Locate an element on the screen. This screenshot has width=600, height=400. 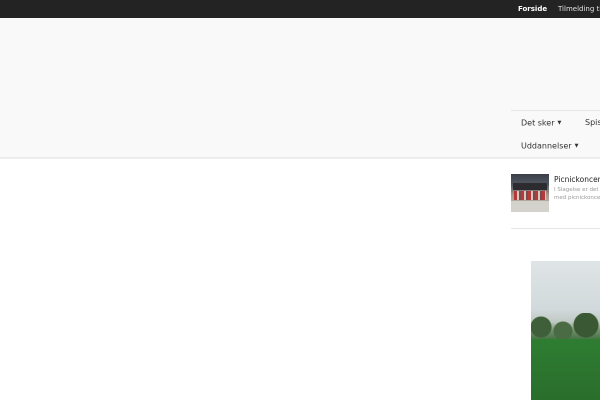
news-snippet-line: I Slagelse er det is located at coordinates (576, 190).